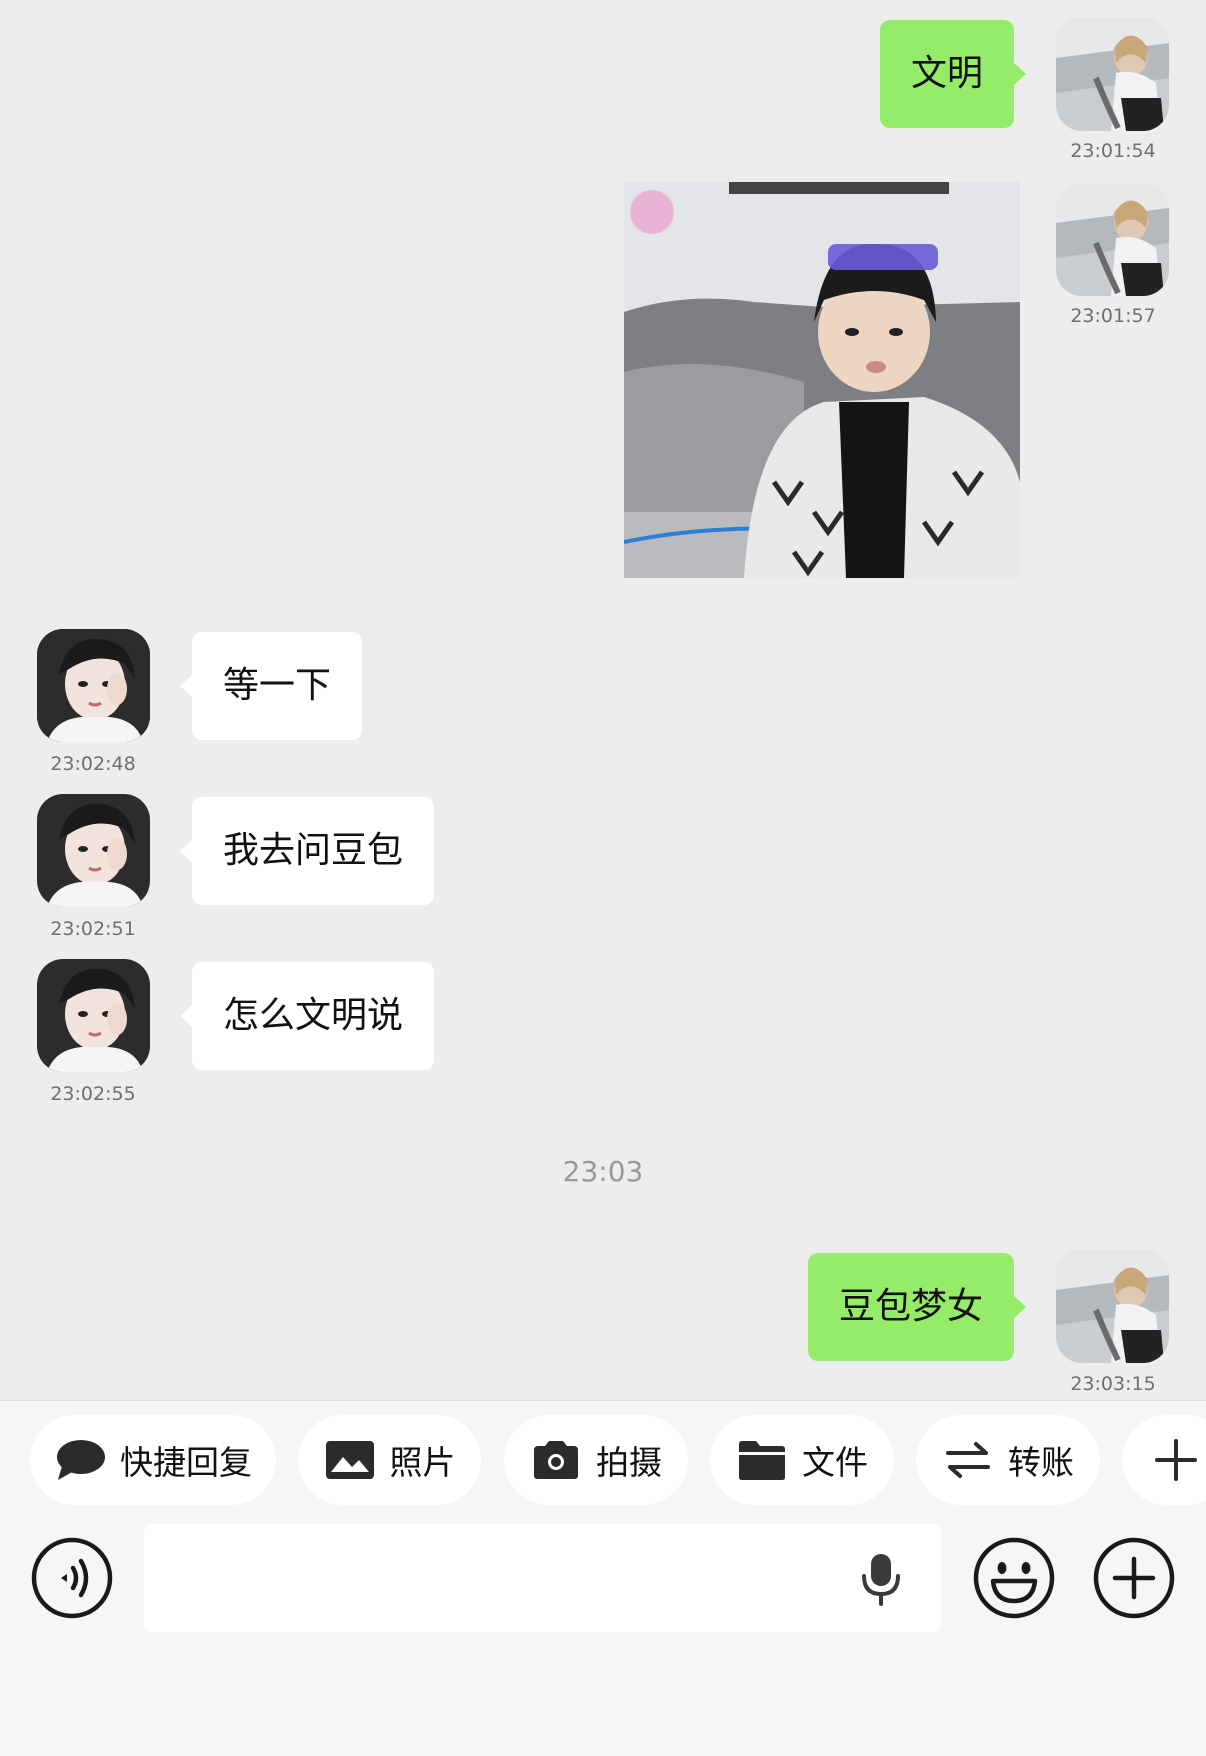 This screenshot has width=1206, height=1756. I want to click on quick-reply-label: 快捷回复, so click(186, 1462).